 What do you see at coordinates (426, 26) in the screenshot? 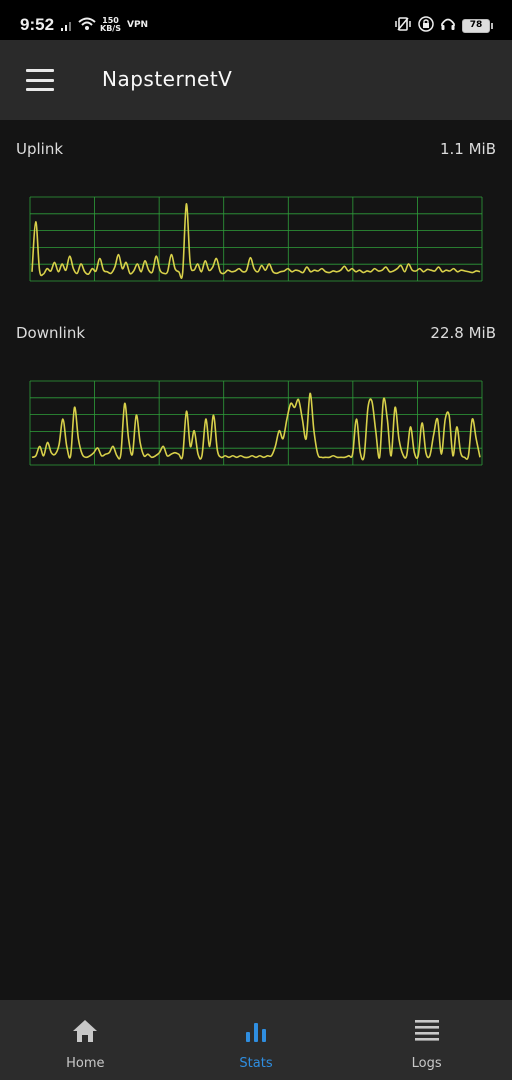
I see `lock-icon` at bounding box center [426, 26].